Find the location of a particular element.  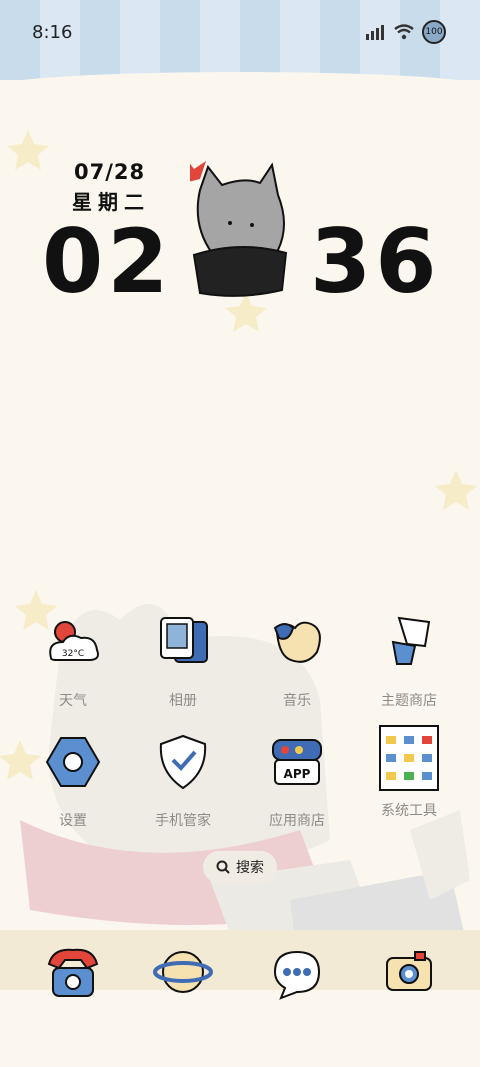

date-text: 07/28 is located at coordinates (110, 172).